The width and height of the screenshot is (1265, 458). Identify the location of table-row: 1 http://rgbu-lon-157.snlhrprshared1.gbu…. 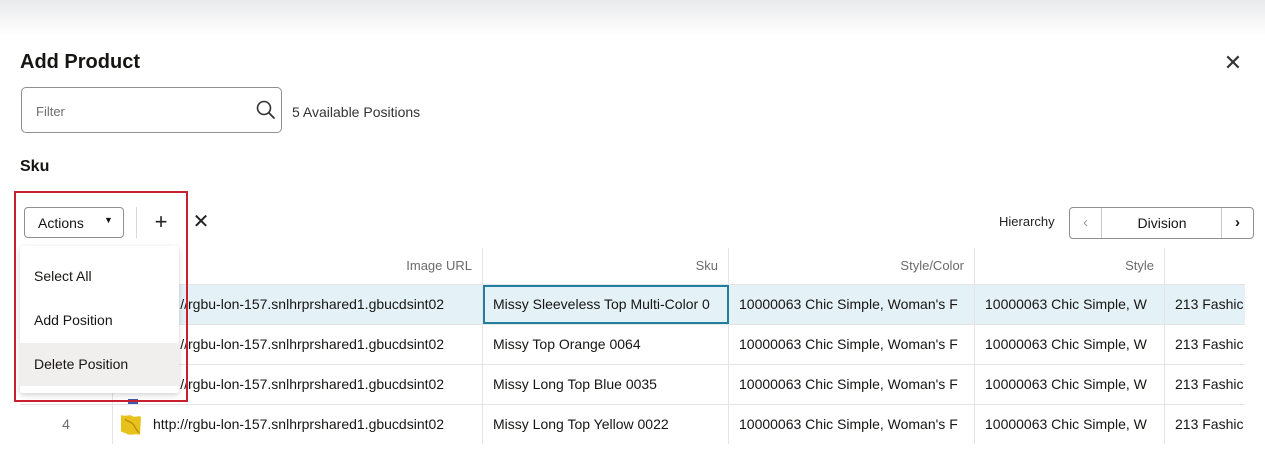
(632, 304).